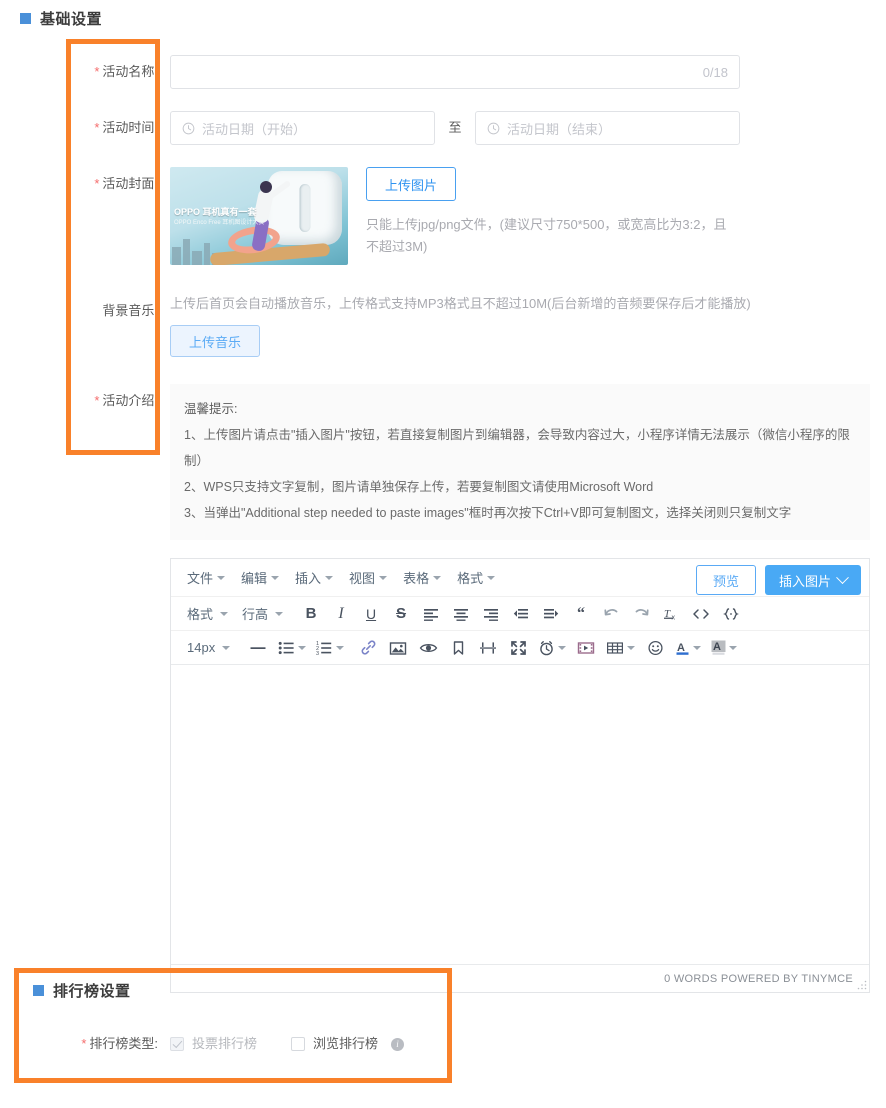  I want to click on upload-music-button: 上传音乐, so click(215, 341).